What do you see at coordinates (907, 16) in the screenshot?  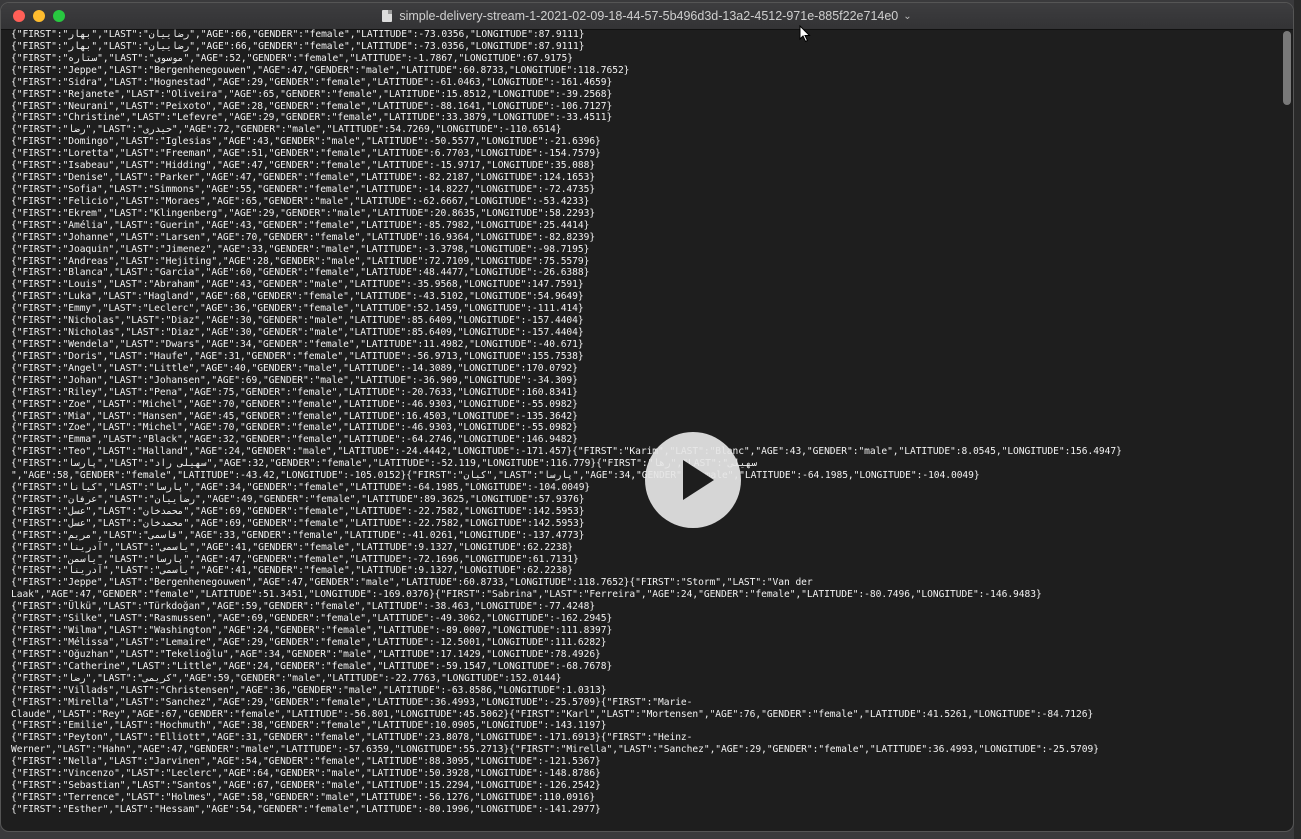 I see `chevron-down-icon: ⌄` at bounding box center [907, 16].